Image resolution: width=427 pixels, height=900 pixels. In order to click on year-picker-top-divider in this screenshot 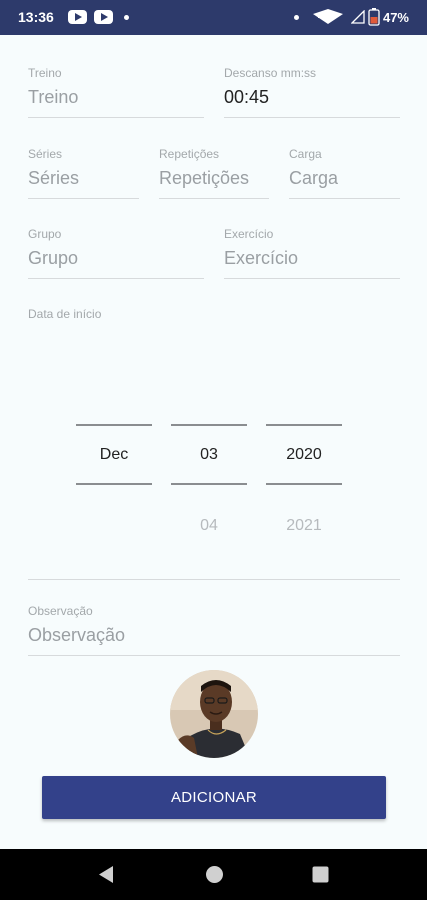, I will do `click(304, 425)`.